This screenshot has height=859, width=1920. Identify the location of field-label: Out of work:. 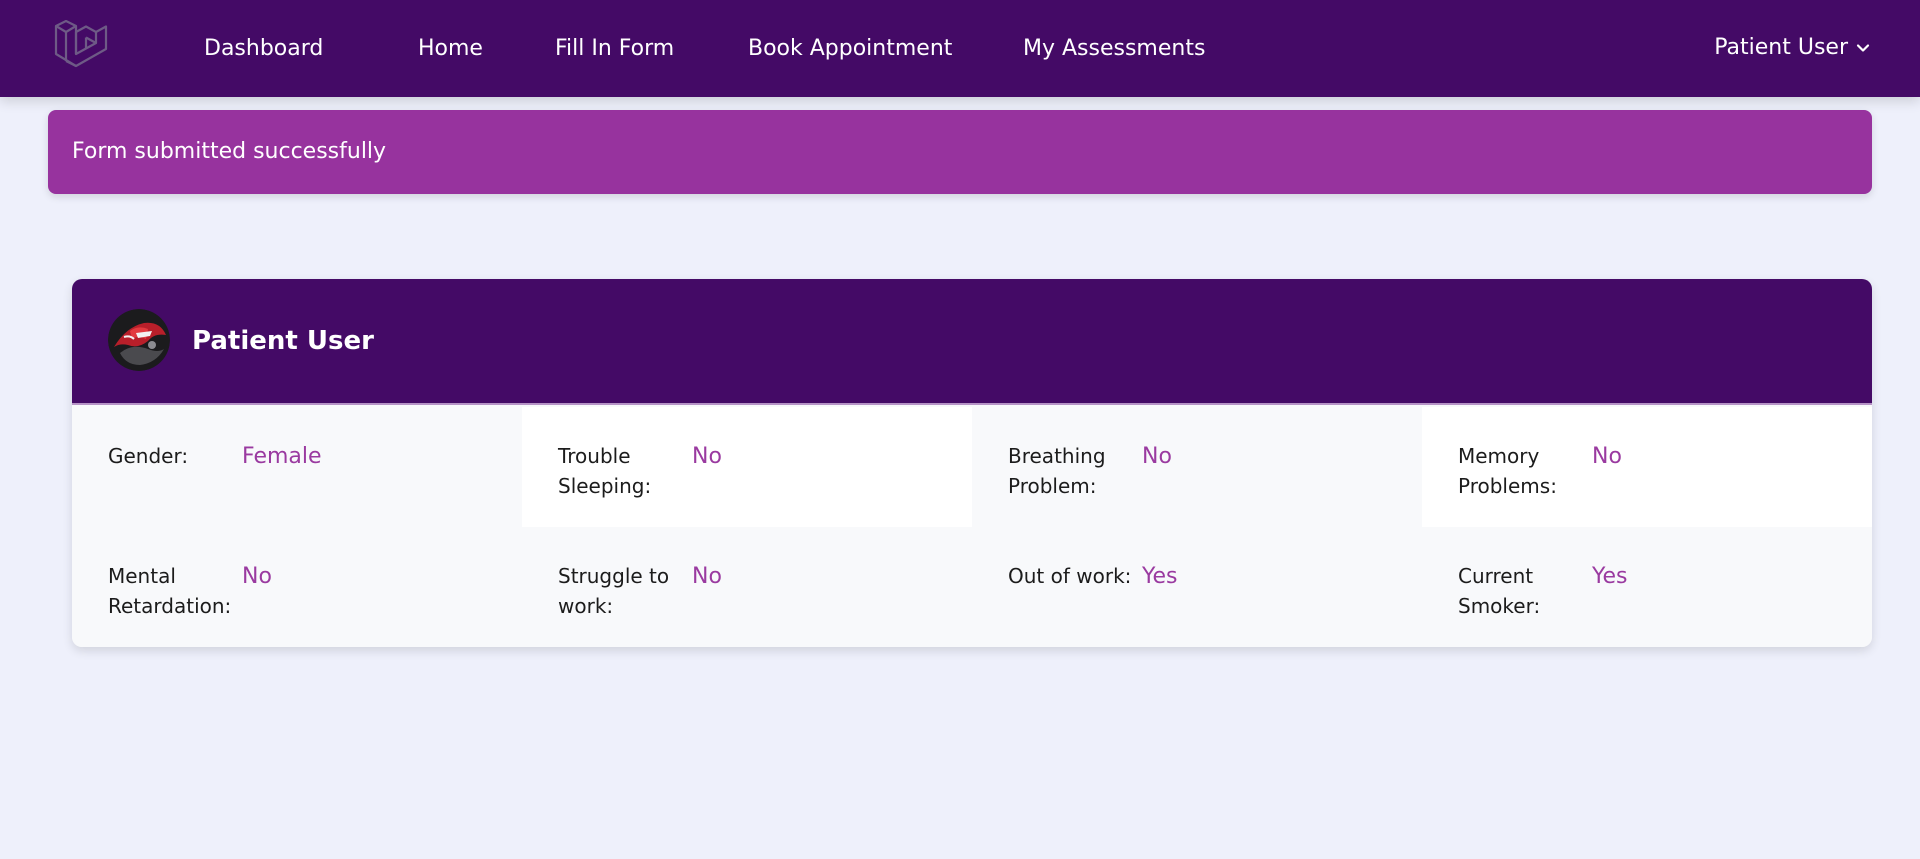
(1070, 576).